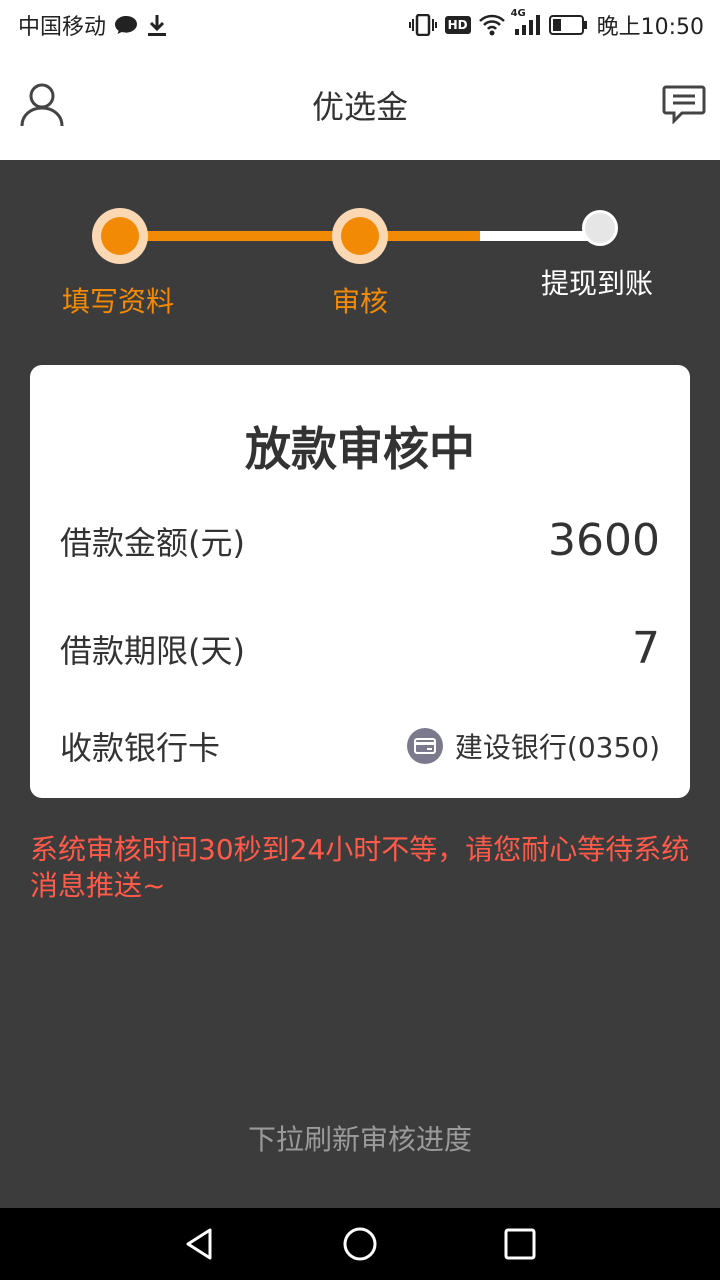  Describe the element at coordinates (359, 1139) in the screenshot. I see `pull-to-refresh-hint: 下拉刷新审核进度` at that location.